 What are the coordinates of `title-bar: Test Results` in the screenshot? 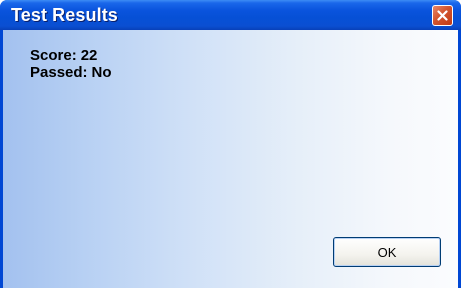 It's located at (230, 15).